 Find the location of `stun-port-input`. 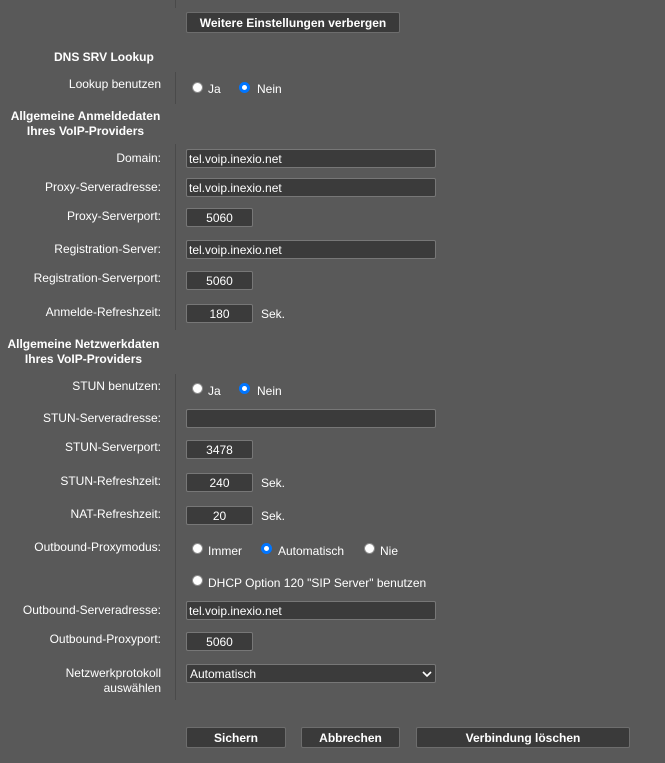

stun-port-input is located at coordinates (219, 449).